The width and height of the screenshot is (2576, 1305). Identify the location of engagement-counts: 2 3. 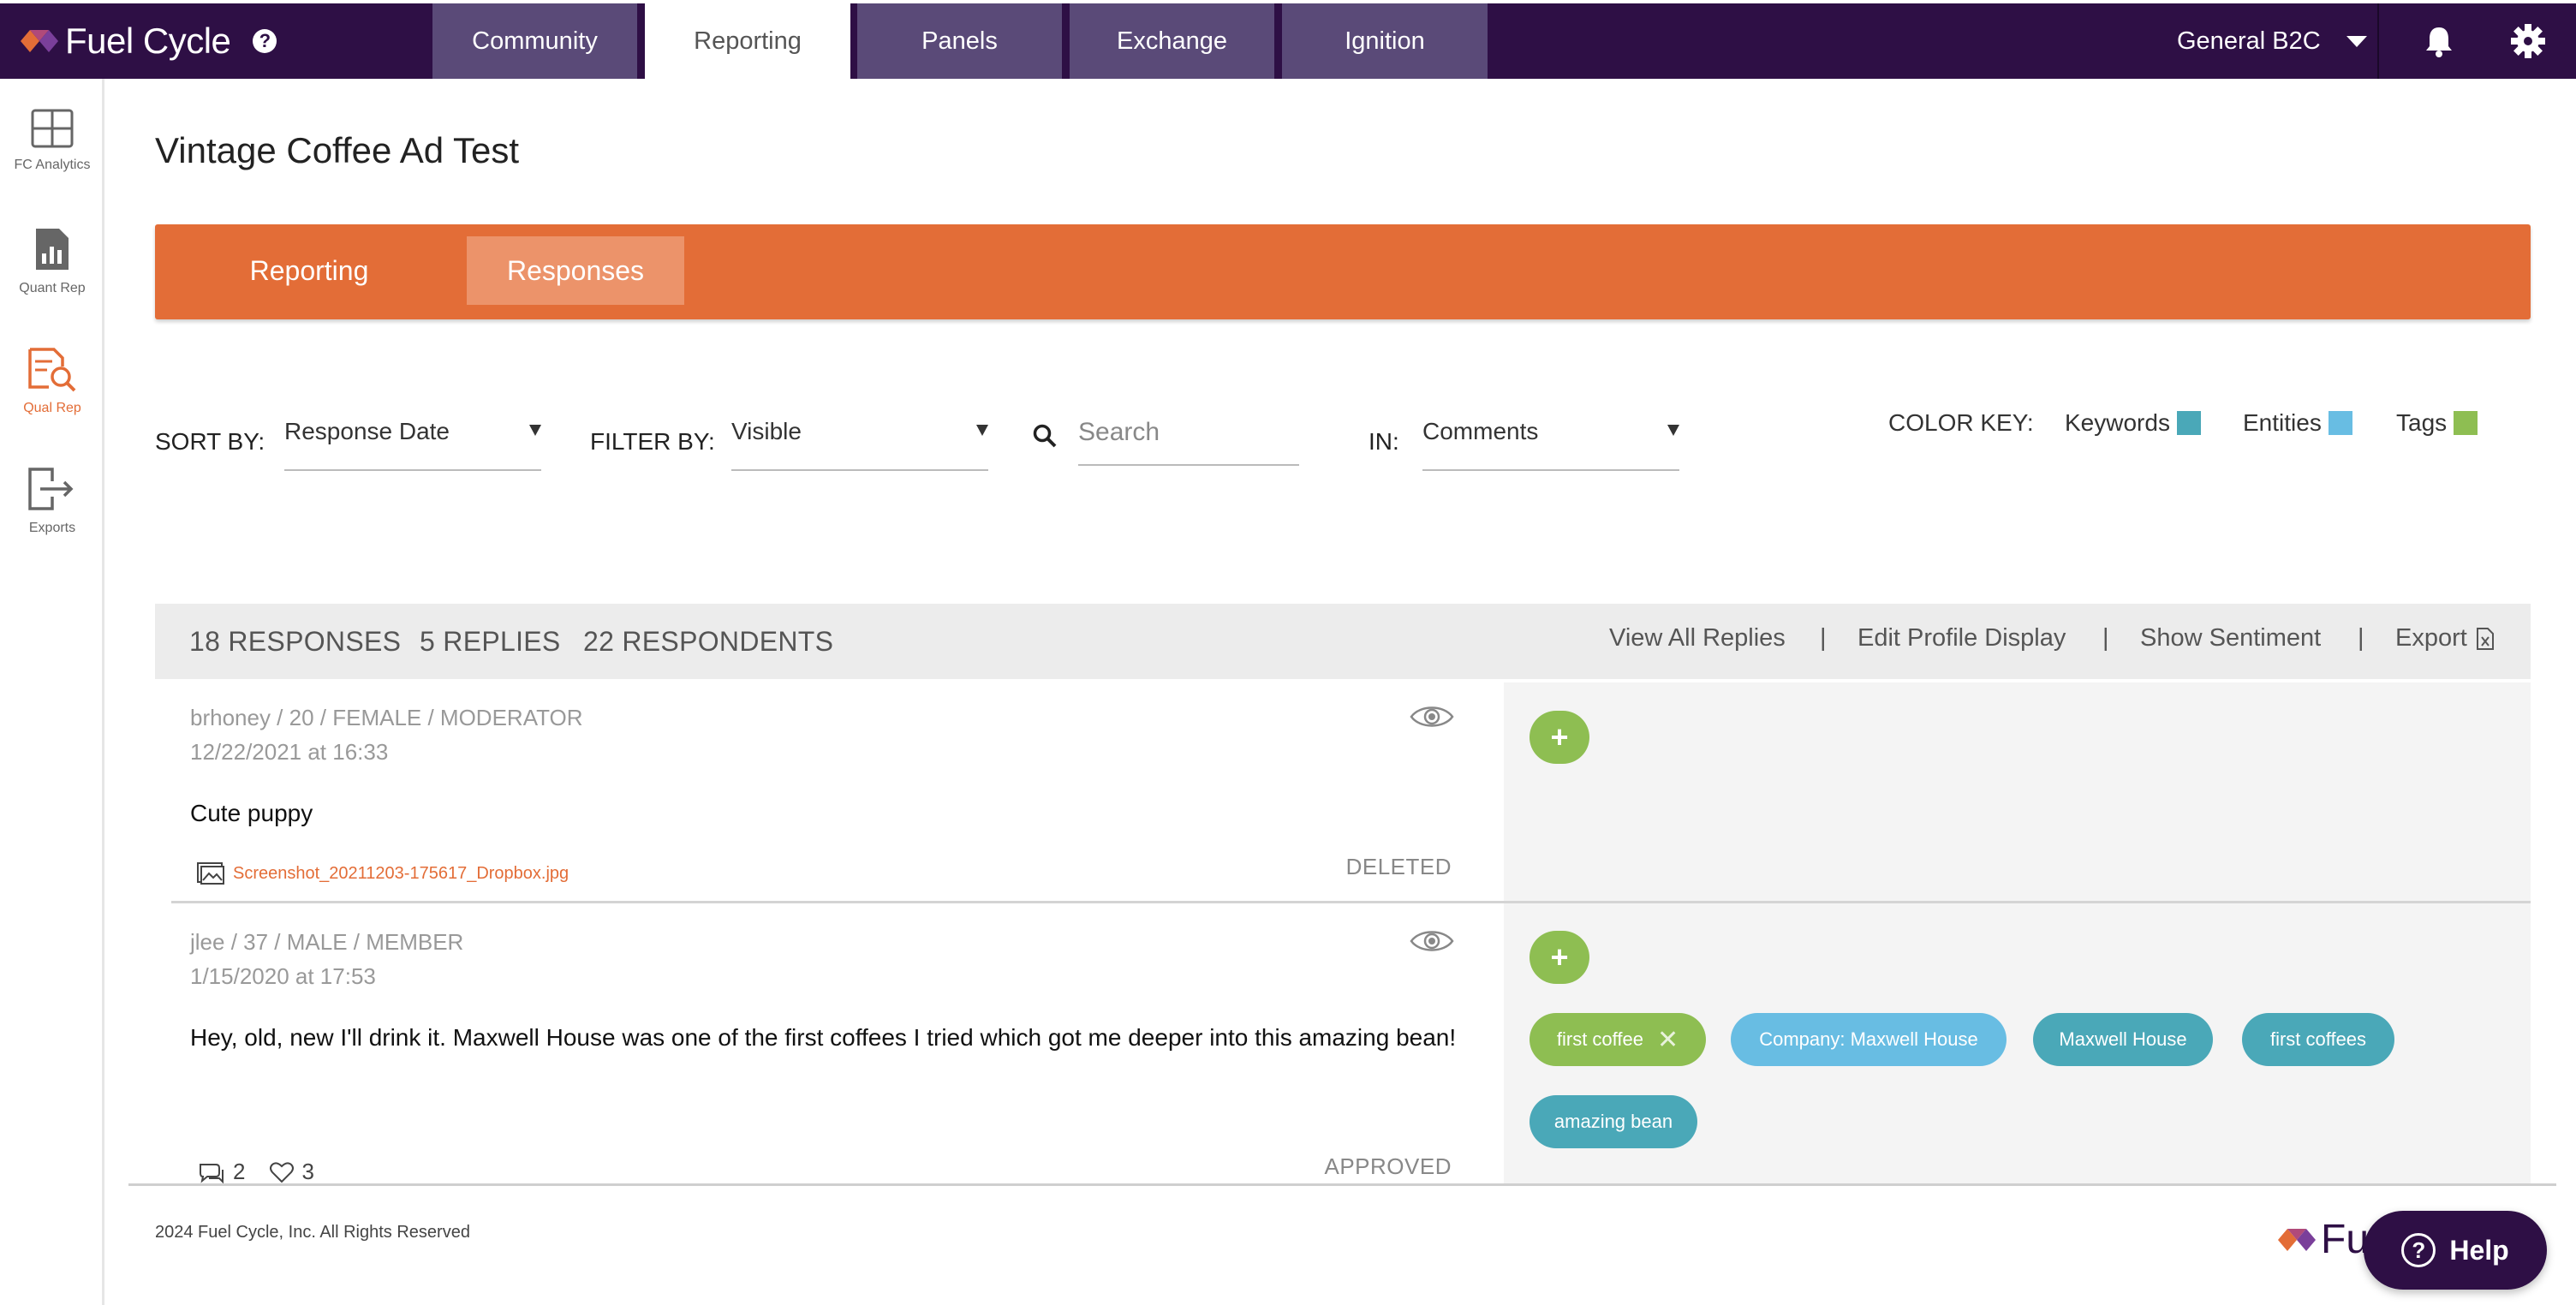
(255, 1172).